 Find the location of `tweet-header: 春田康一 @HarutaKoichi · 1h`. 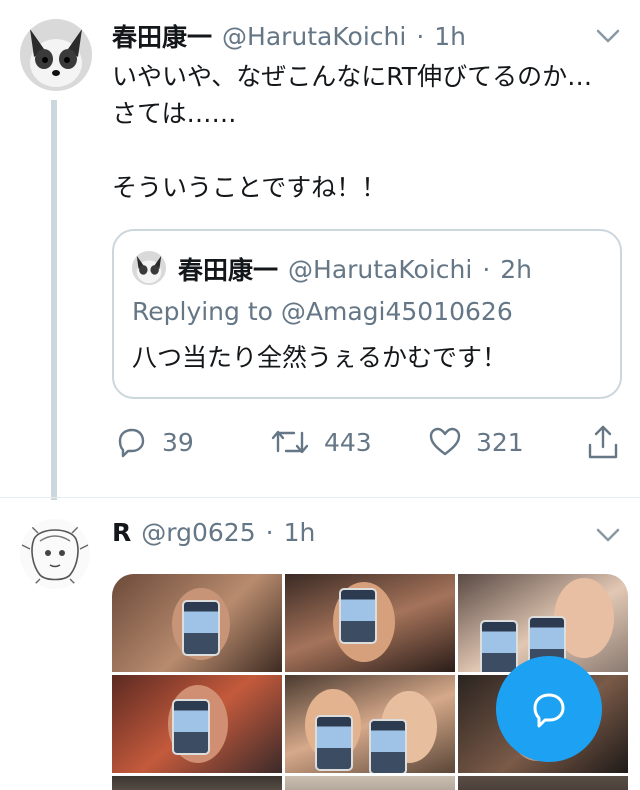

tweet-header: 春田康一 @HarutaKoichi · 1h is located at coordinates (289, 36).